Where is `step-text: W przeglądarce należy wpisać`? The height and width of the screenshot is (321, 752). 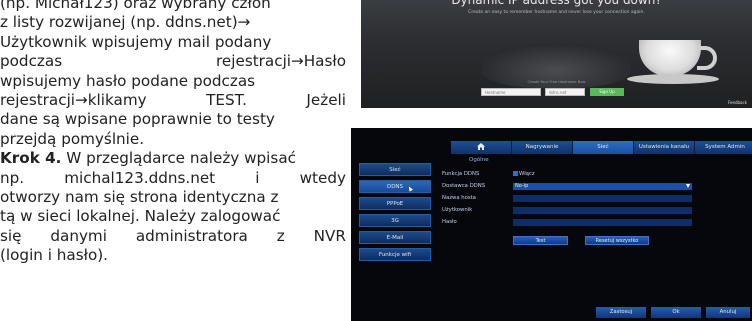
step-text: W przeglądarce należy wpisać is located at coordinates (178, 158).